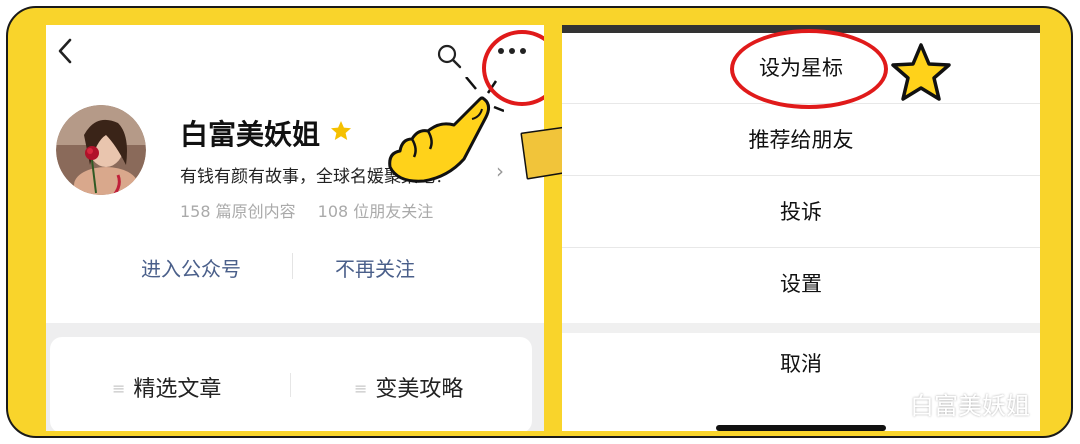 This screenshot has width=1080, height=444. Describe the element at coordinates (306, 210) in the screenshot. I see `account-stats: 158 篇原创内容 108 位朋友关注` at that location.